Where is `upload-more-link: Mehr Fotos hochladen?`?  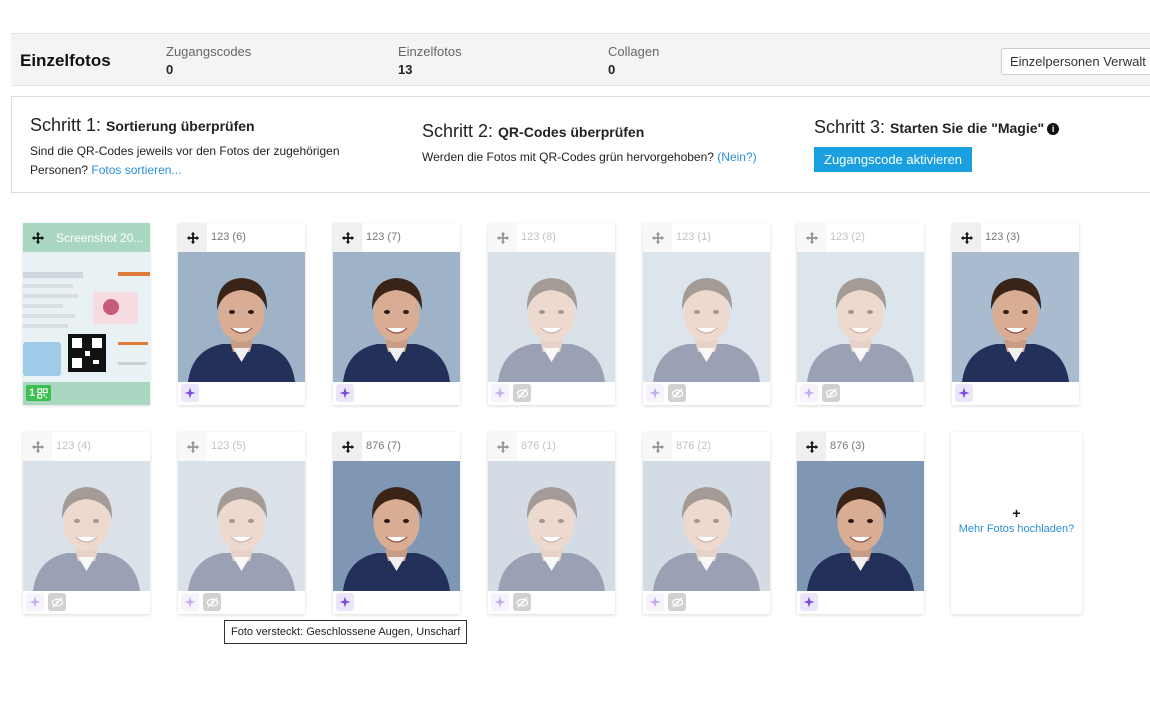
upload-more-link: Mehr Fotos hochladen? is located at coordinates (1016, 529).